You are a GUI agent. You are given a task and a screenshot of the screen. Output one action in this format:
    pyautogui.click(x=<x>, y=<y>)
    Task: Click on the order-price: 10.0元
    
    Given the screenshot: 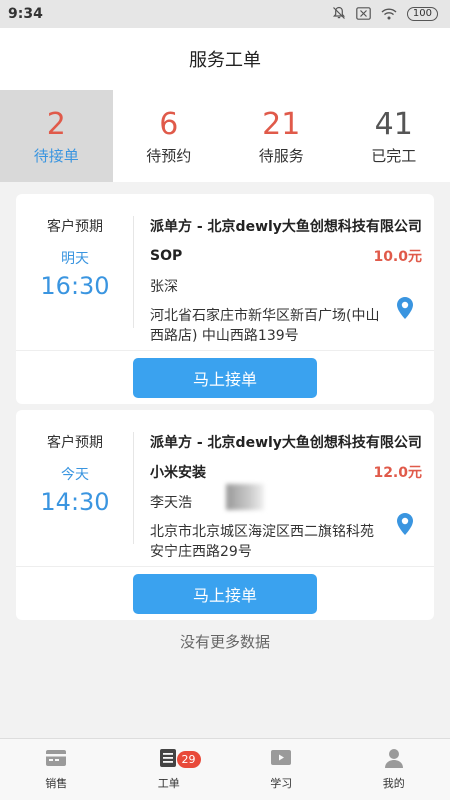 What is the action you would take?
    pyautogui.click(x=397, y=257)
    